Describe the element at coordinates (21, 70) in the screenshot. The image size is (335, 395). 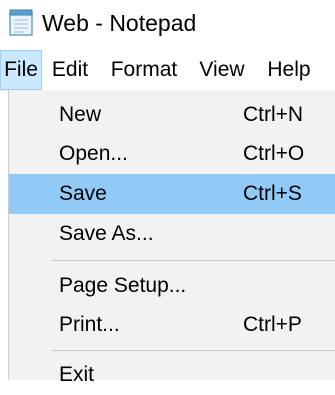
I see `menu-file: File` at that location.